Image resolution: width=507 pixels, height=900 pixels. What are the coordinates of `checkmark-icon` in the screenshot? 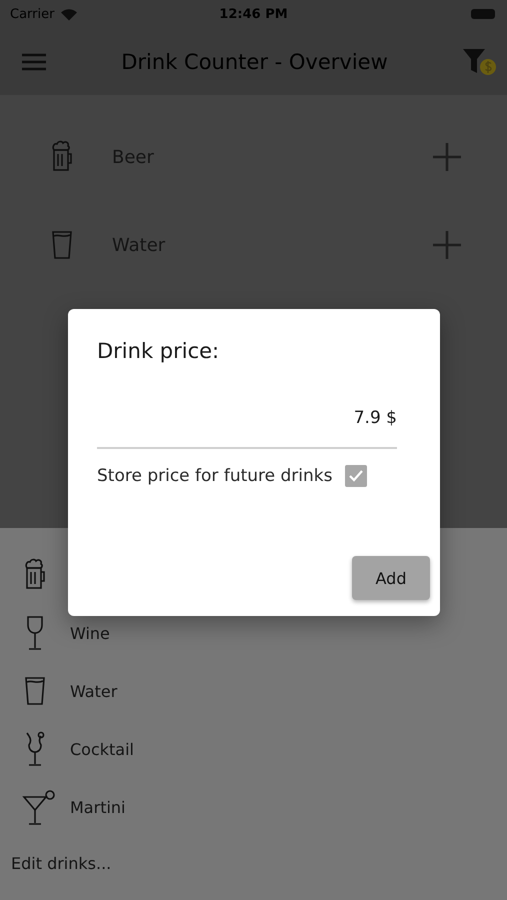 It's located at (356, 476).